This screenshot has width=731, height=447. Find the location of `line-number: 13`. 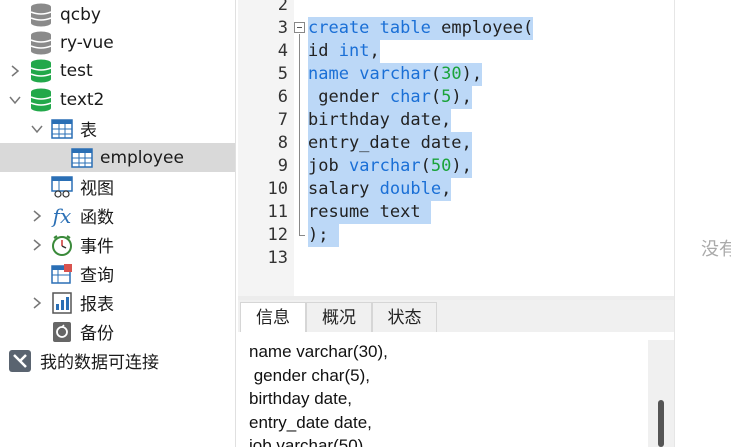

line-number: 13 is located at coordinates (277, 258).